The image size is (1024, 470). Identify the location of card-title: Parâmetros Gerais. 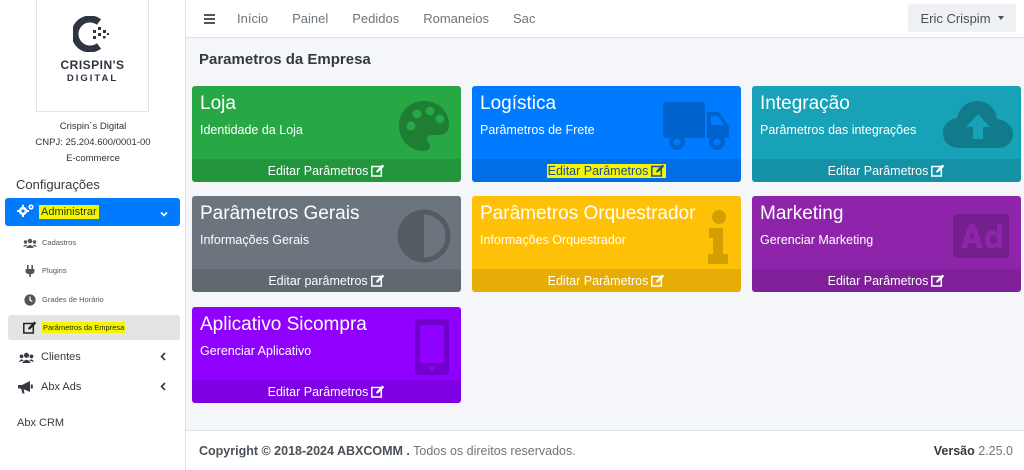
(280, 213).